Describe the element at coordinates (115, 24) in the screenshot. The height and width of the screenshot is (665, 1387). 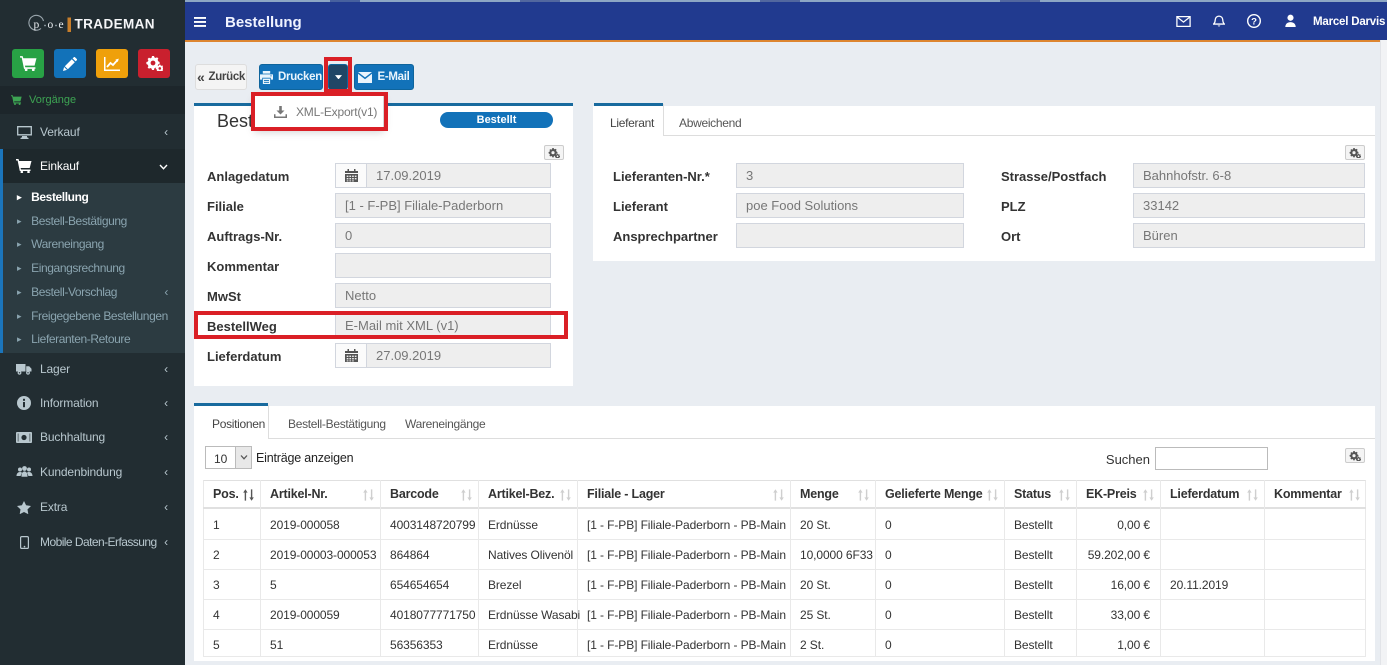
I see `svg-text: TRADEMAN` at that location.